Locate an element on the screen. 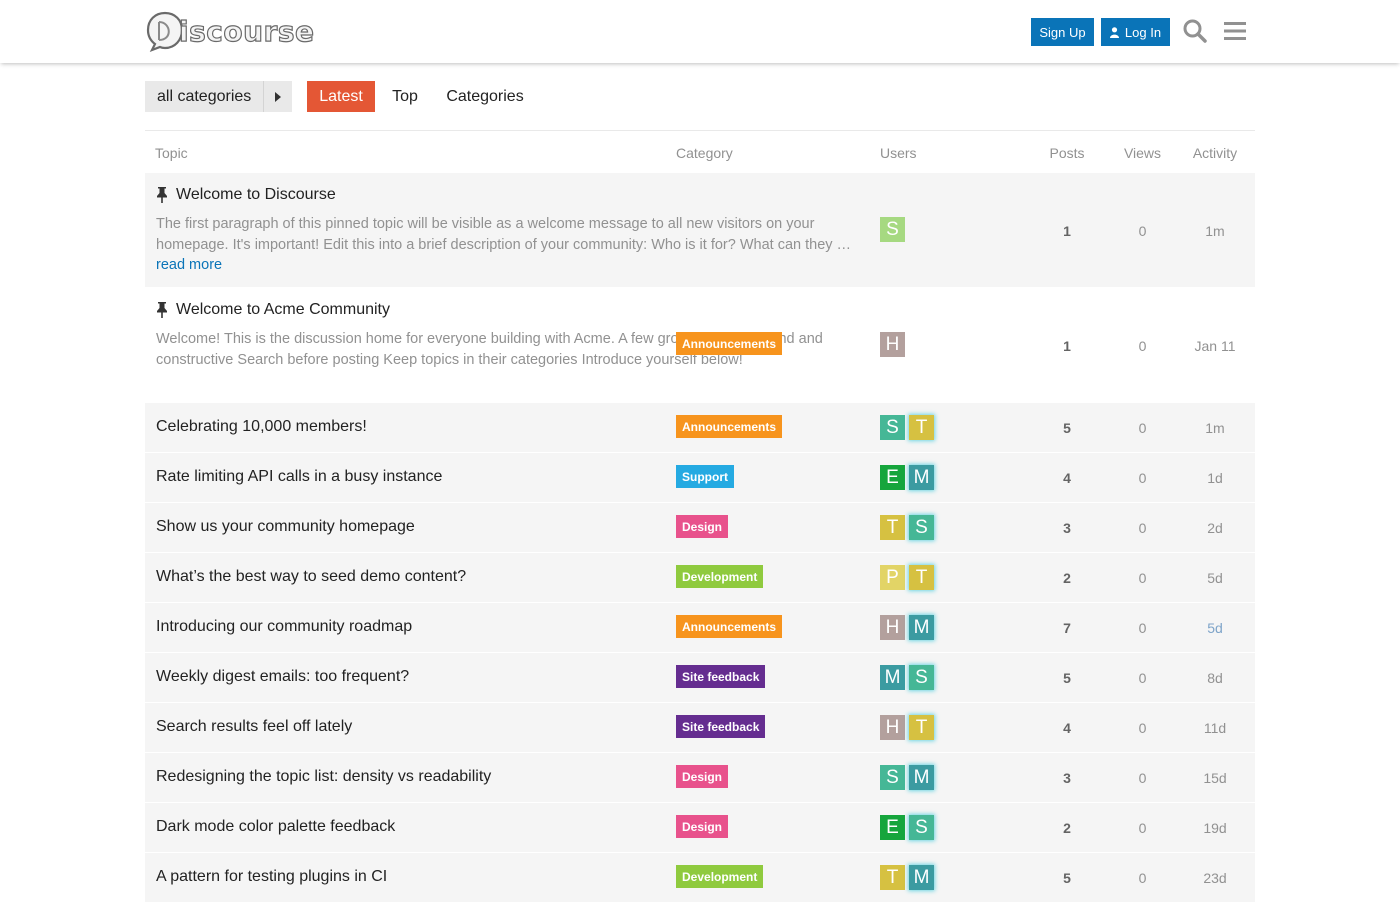  tab-categories: Categories is located at coordinates (485, 96).